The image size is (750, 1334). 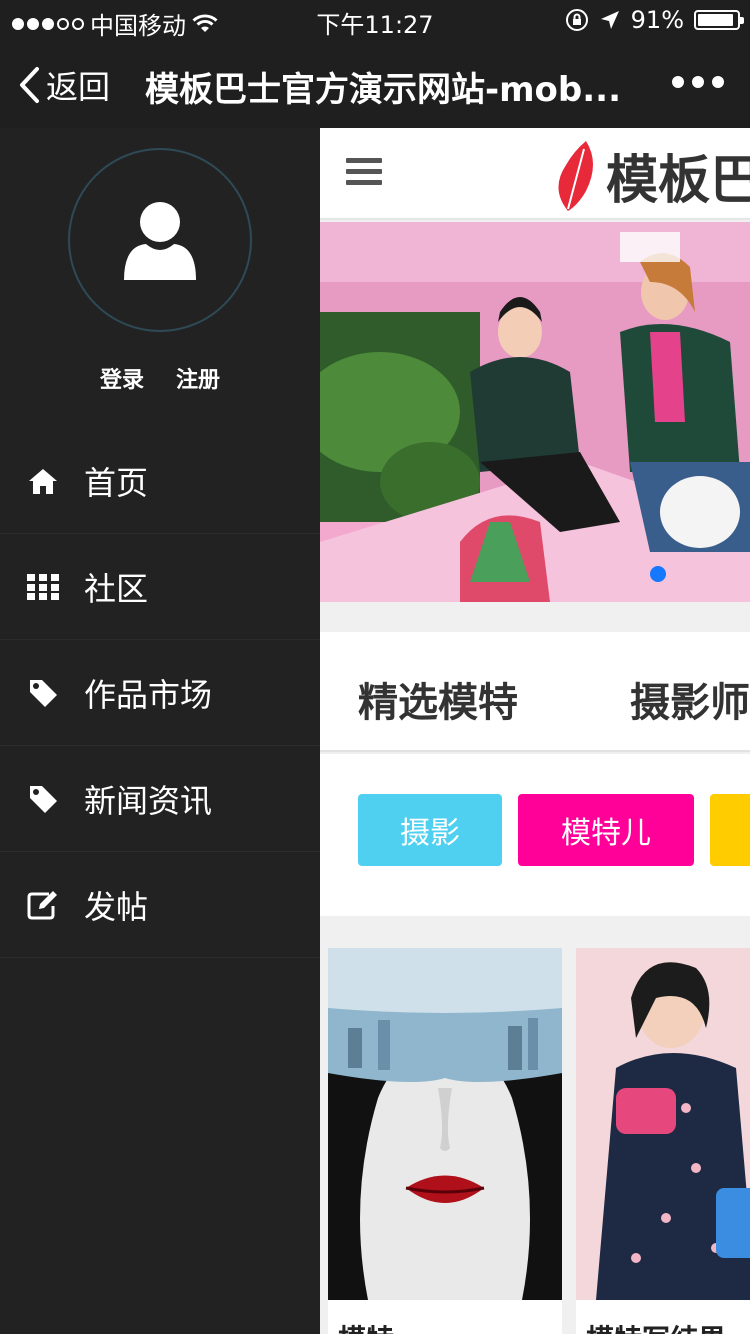 What do you see at coordinates (116, 588) in the screenshot?
I see `sidebar-item-label: 社区` at bounding box center [116, 588].